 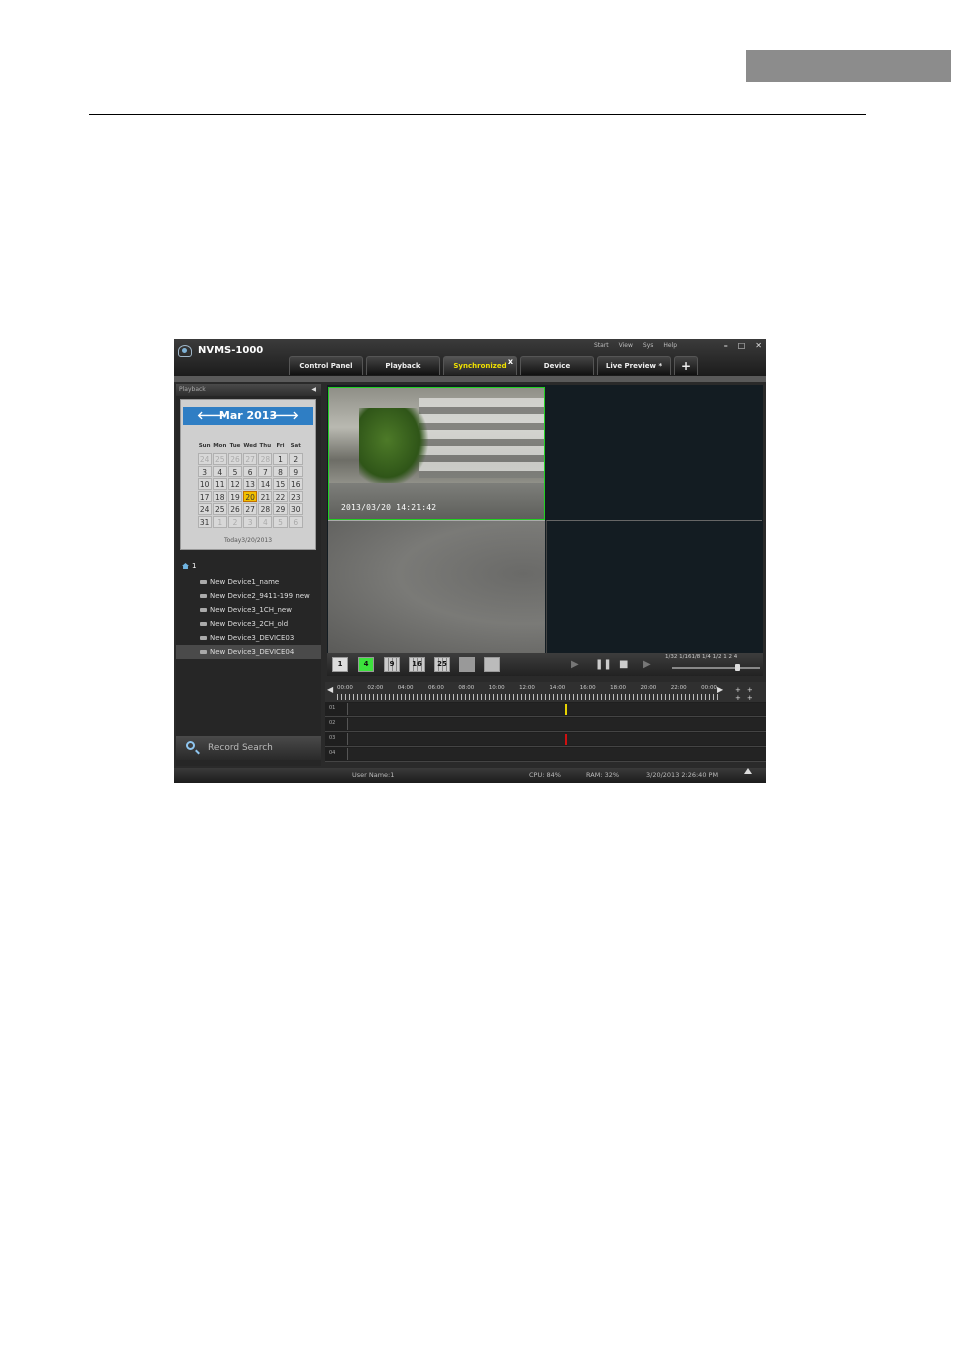 What do you see at coordinates (626, 345) in the screenshot?
I see `menu-view: View` at bounding box center [626, 345].